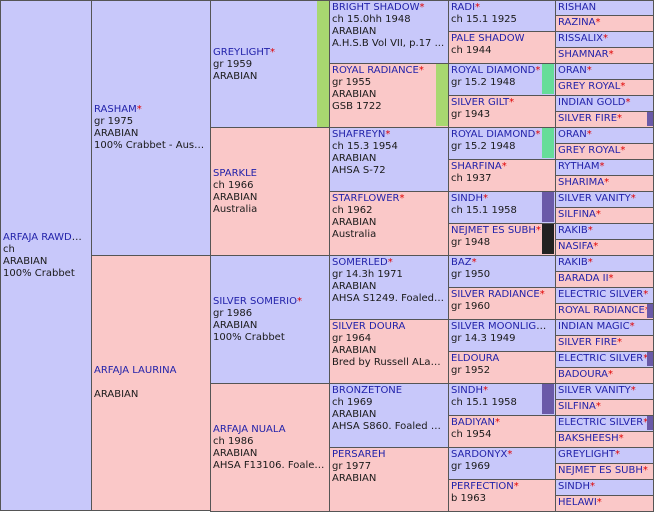  I want to click on gen4-name-link: SHAFREYN, so click(358, 134).